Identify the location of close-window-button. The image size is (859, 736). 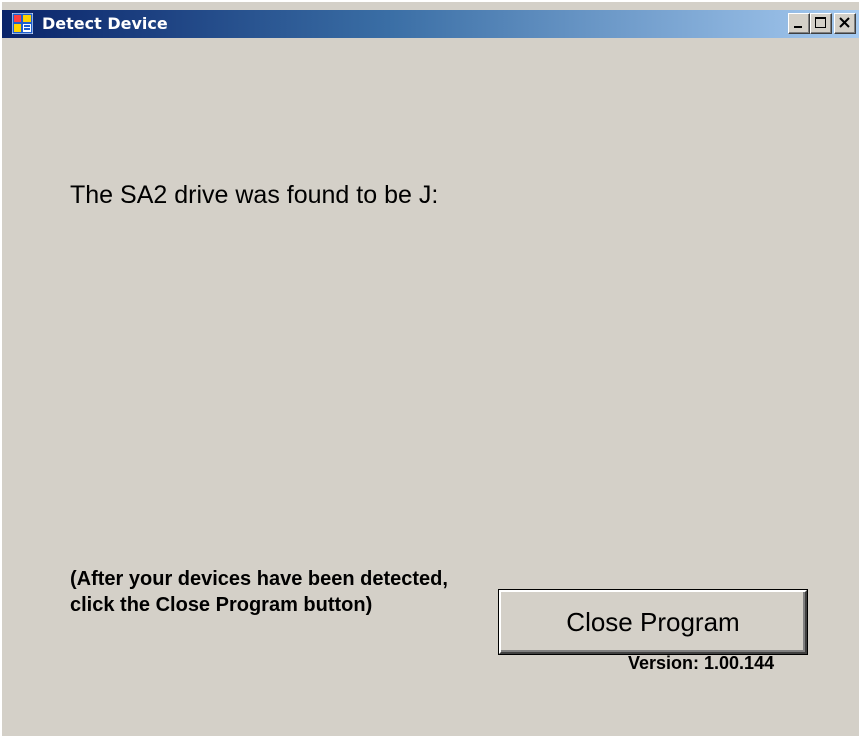
(845, 23).